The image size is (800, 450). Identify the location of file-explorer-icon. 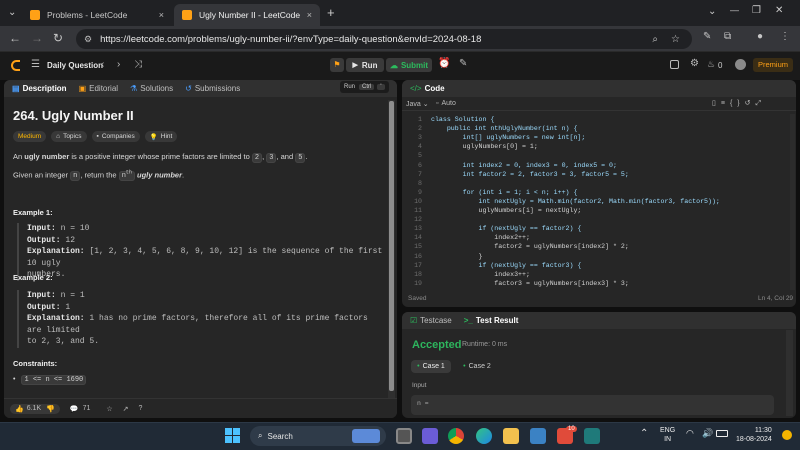
(511, 436).